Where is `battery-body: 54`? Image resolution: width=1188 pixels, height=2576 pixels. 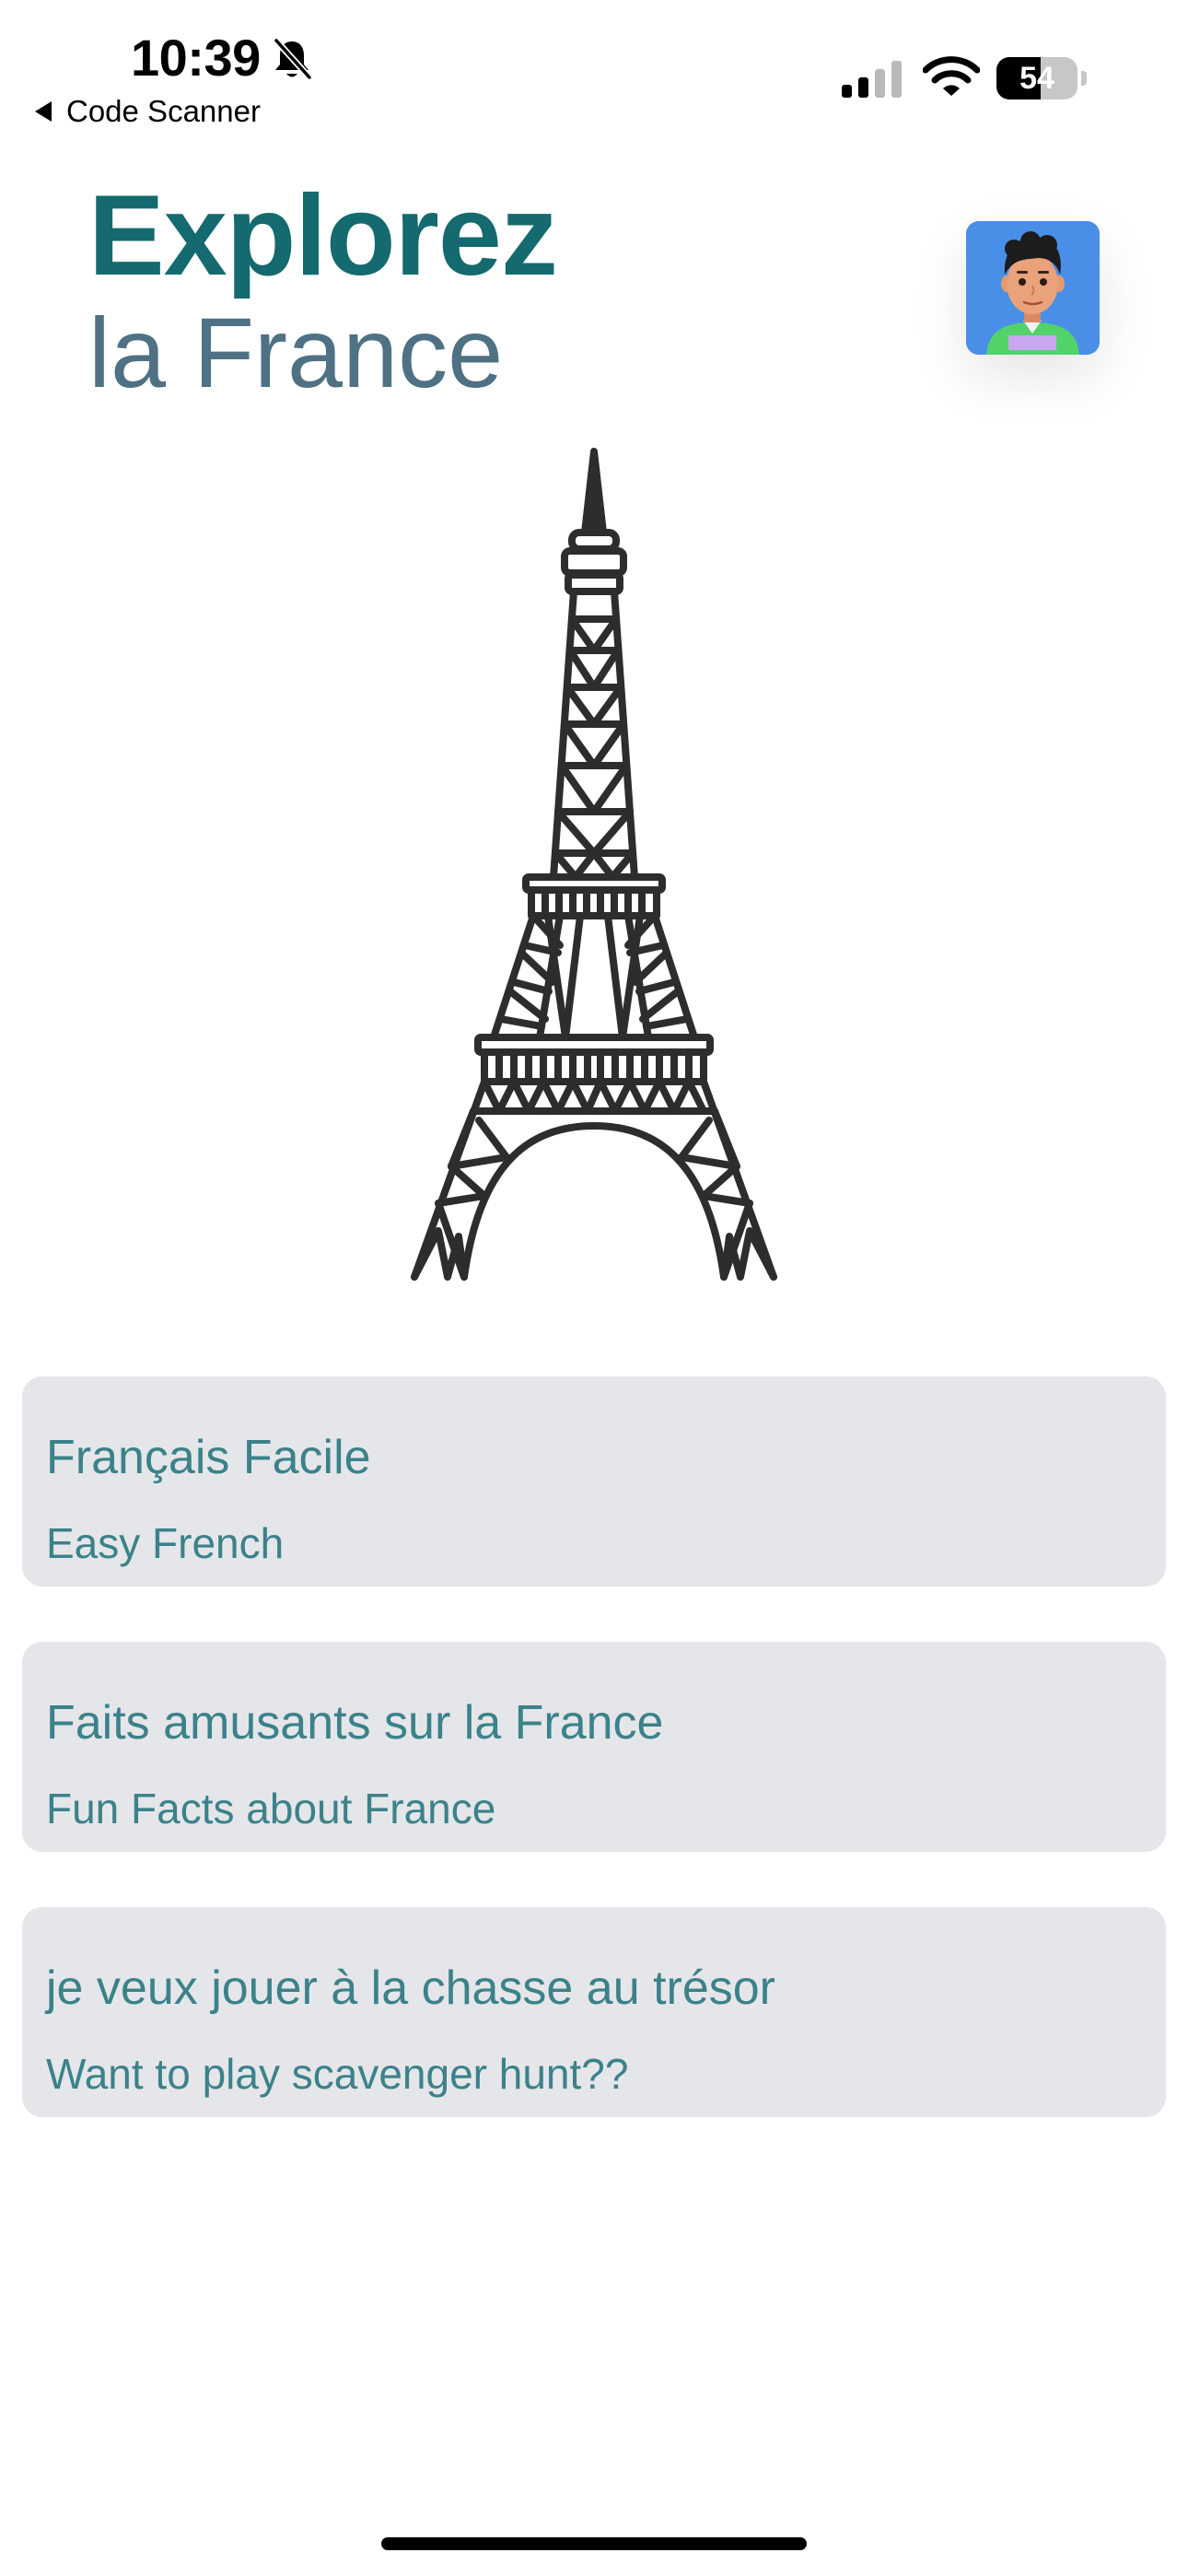 battery-body: 54 is located at coordinates (1036, 78).